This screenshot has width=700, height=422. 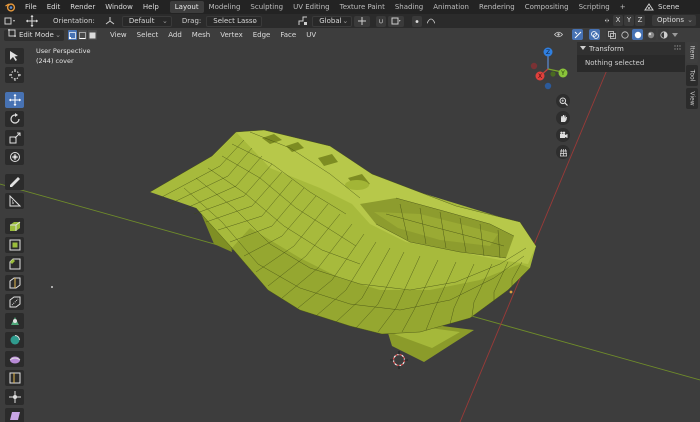 I want to click on gizmo-neg-z-axis, so click(x=548, y=86).